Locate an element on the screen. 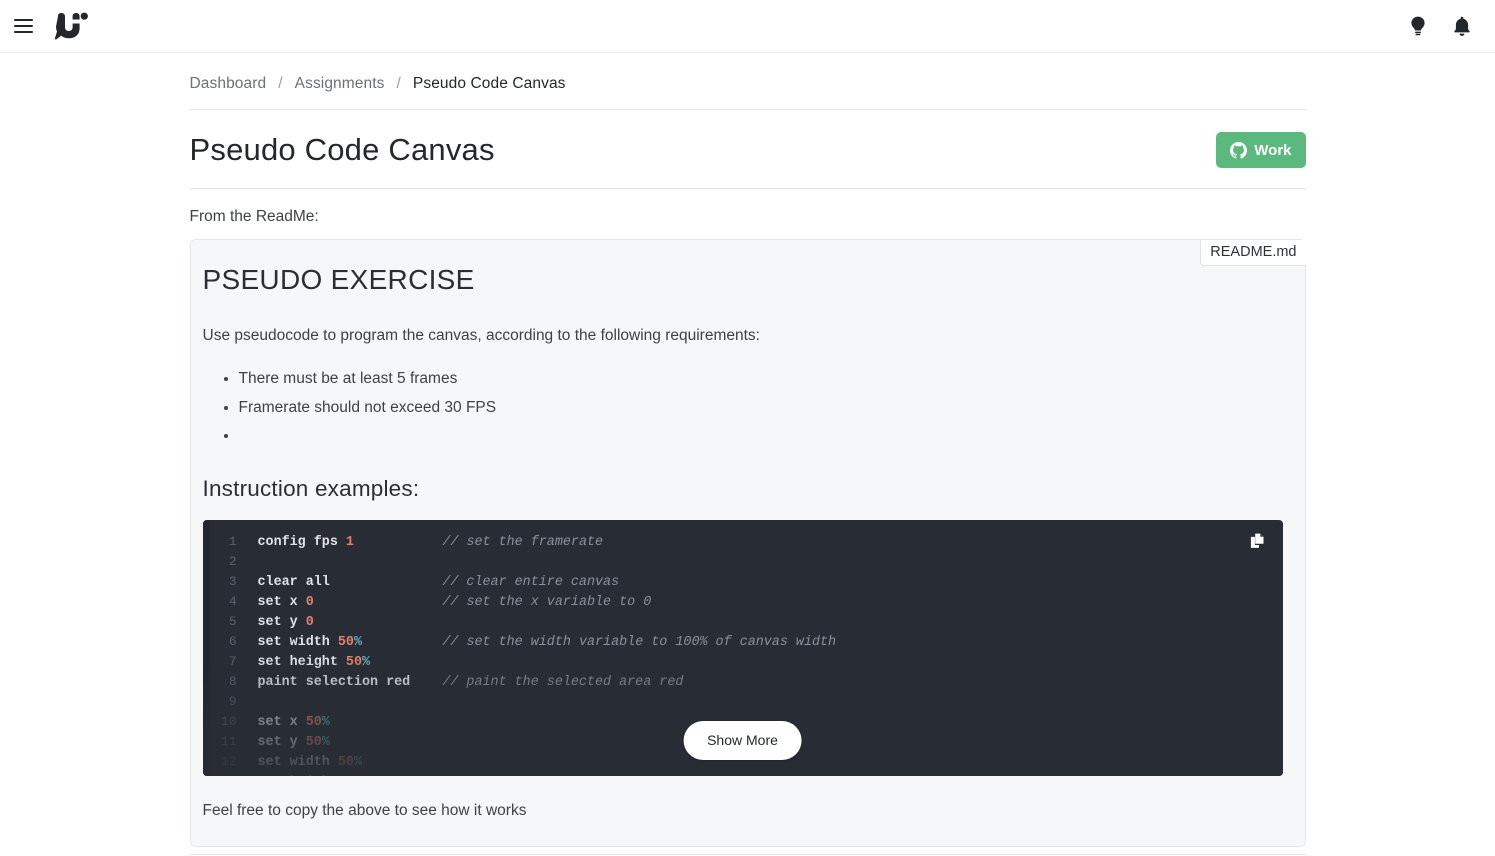  breadcrumb-item-current: Pseudo Code Canvas is located at coordinates (489, 83).